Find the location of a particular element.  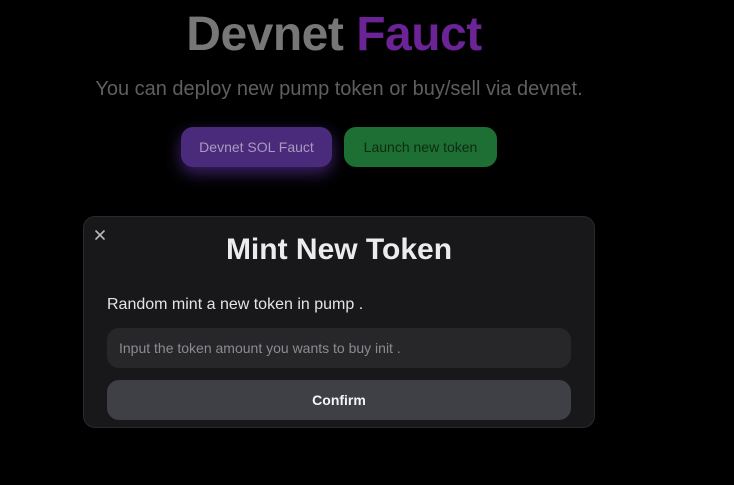

title-fauct: Fauct is located at coordinates (419, 34).